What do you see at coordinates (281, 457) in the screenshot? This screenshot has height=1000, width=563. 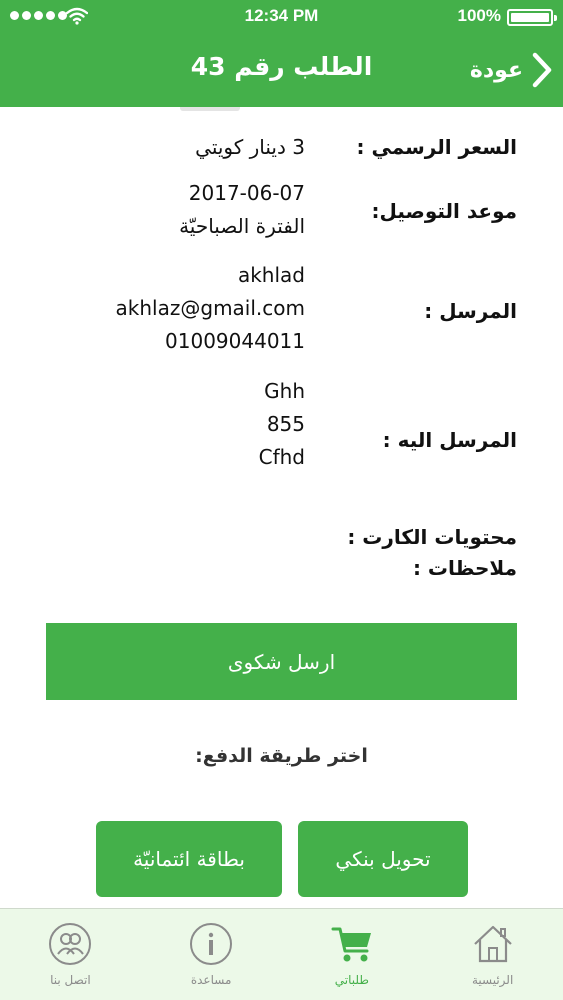 I see `recipient-line-3: Cfhd` at bounding box center [281, 457].